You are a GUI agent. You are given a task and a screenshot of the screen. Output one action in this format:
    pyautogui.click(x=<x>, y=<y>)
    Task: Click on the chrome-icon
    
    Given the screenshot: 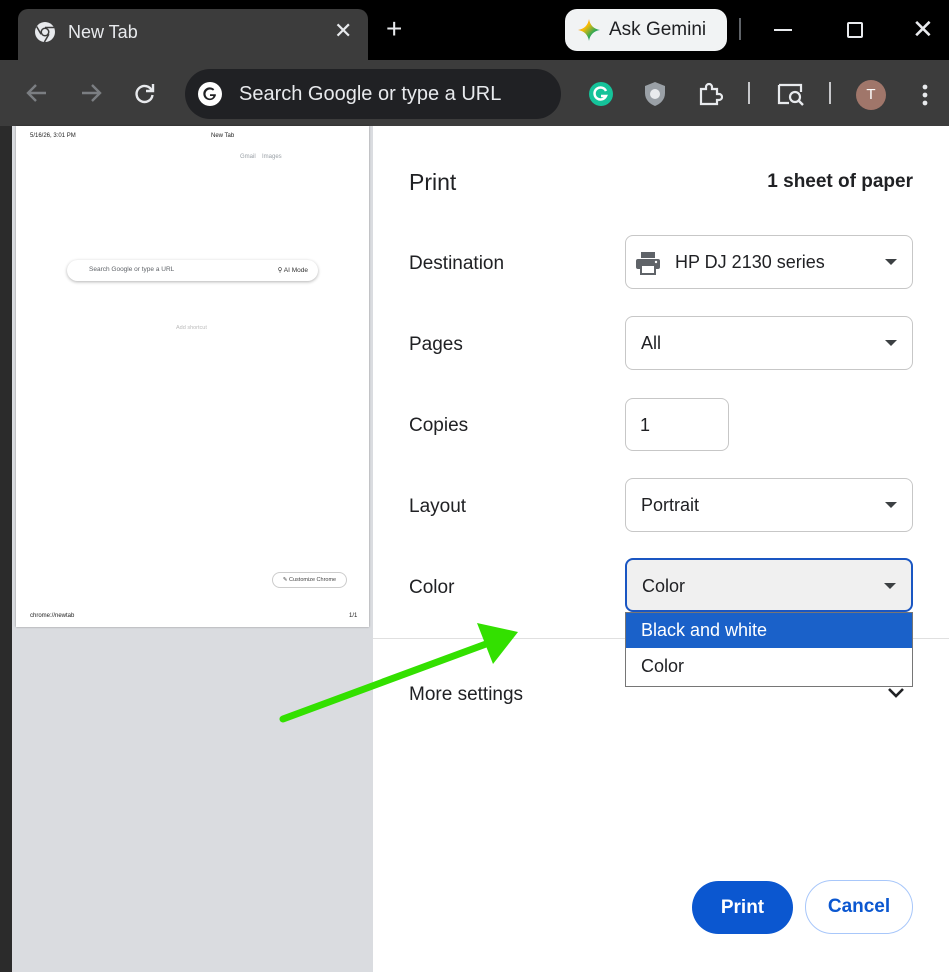 What is the action you would take?
    pyautogui.click(x=45, y=32)
    